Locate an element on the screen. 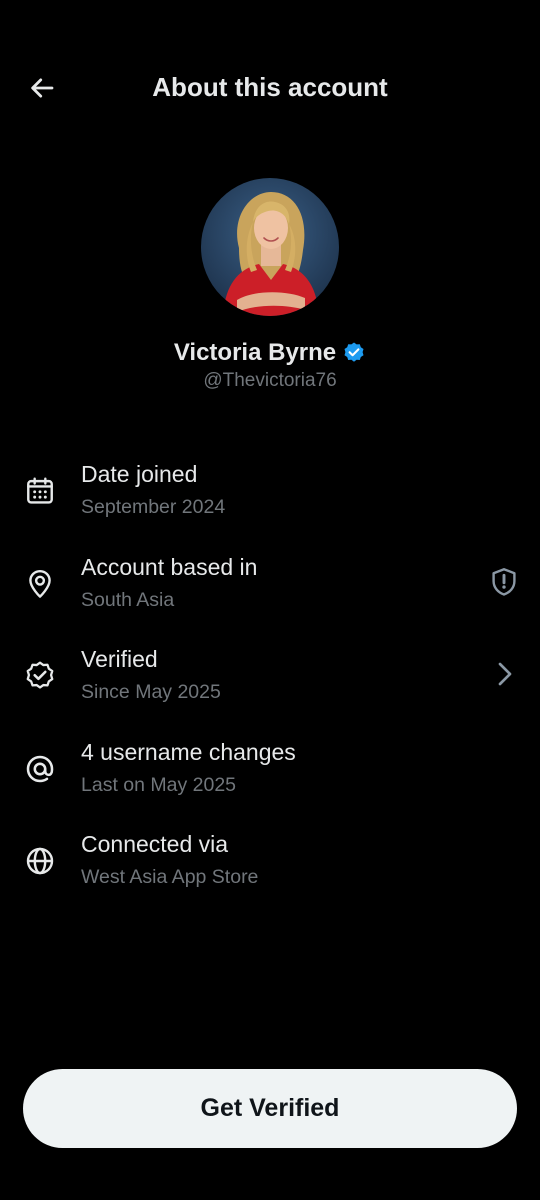 The image size is (540, 1200). verified-badge-icon is located at coordinates (354, 353).